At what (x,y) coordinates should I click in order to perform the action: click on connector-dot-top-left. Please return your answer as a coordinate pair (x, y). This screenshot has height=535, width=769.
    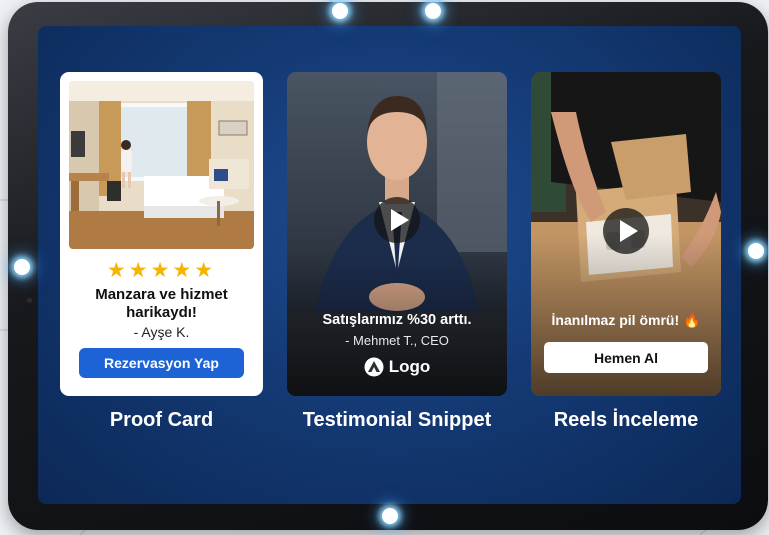
    Looking at the image, I should click on (340, 11).